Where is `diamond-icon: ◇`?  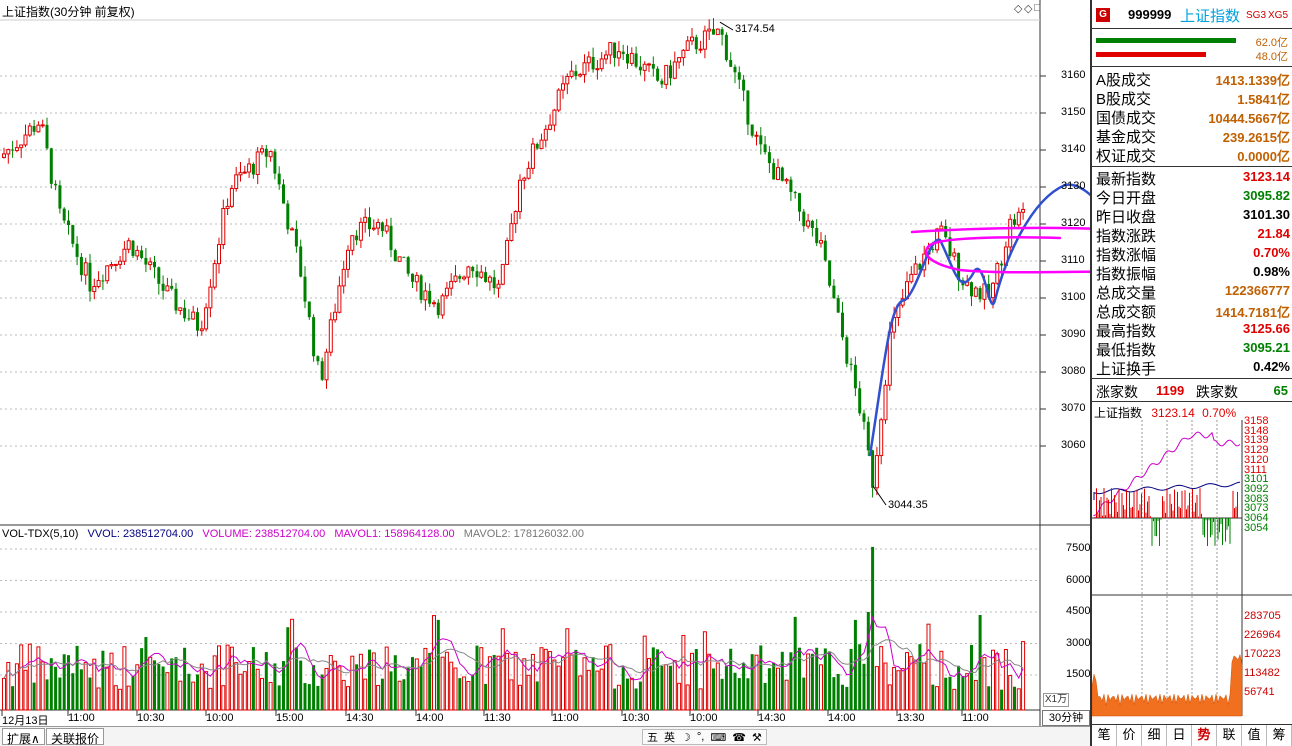
diamond-icon: ◇ is located at coordinates (1018, 8).